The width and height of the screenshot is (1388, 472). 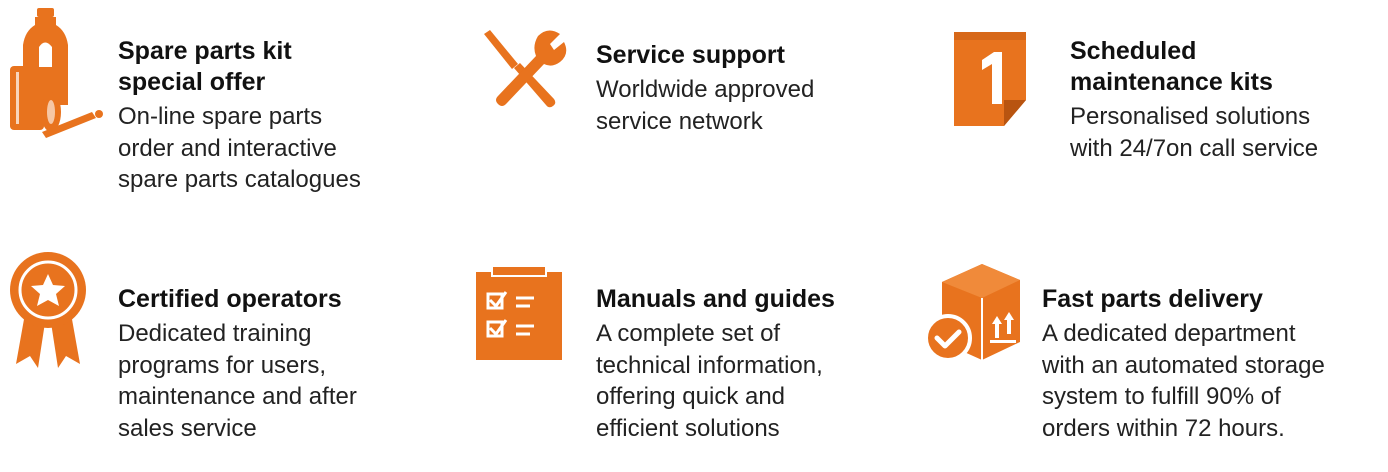 I want to click on calendar-one-icon, so click(x=990, y=76).